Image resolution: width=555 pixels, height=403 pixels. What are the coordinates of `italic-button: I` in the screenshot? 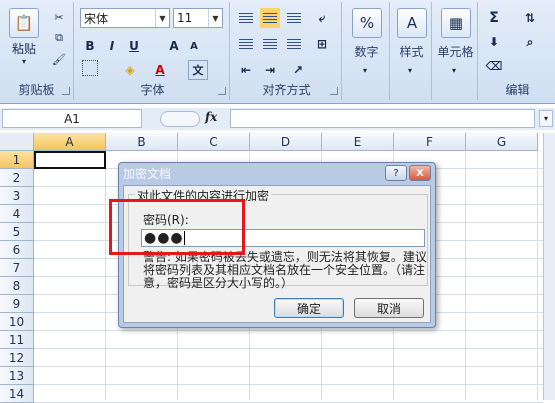 It's located at (112, 46).